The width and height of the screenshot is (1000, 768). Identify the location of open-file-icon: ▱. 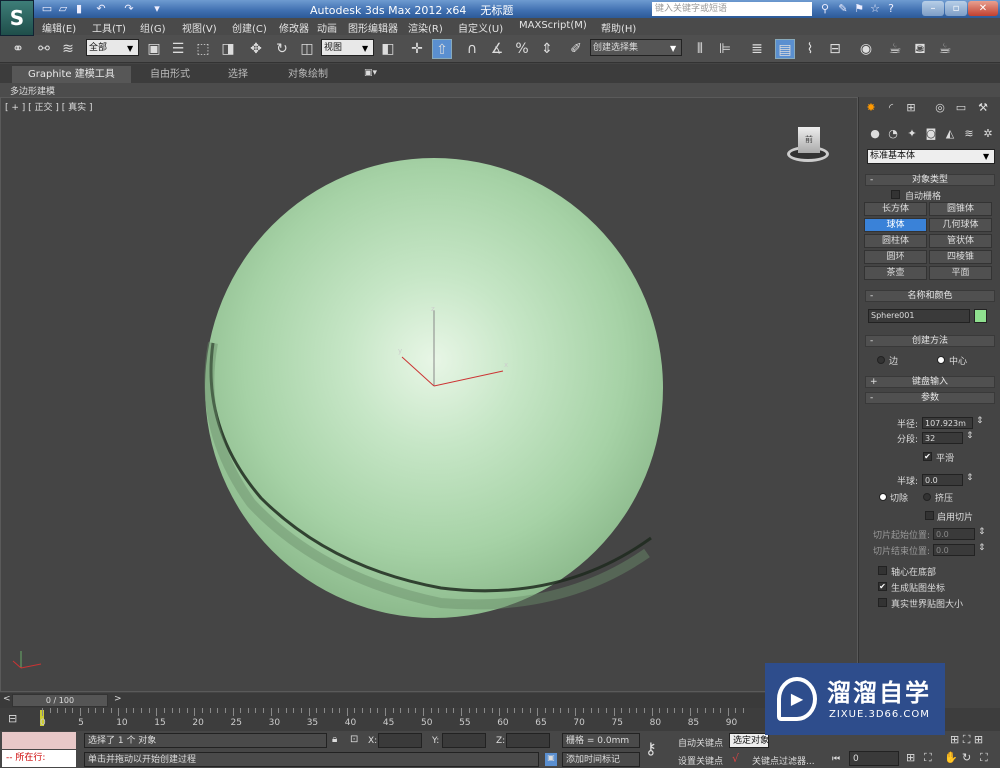
(63, 8).